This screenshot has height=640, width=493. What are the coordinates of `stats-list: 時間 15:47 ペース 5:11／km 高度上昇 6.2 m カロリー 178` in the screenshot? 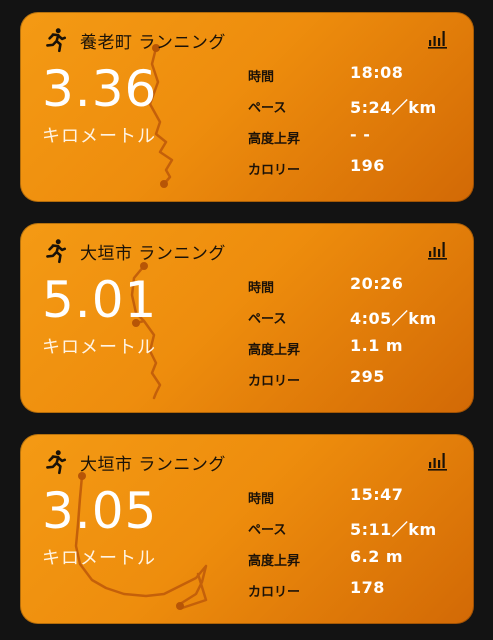 It's located at (353, 546).